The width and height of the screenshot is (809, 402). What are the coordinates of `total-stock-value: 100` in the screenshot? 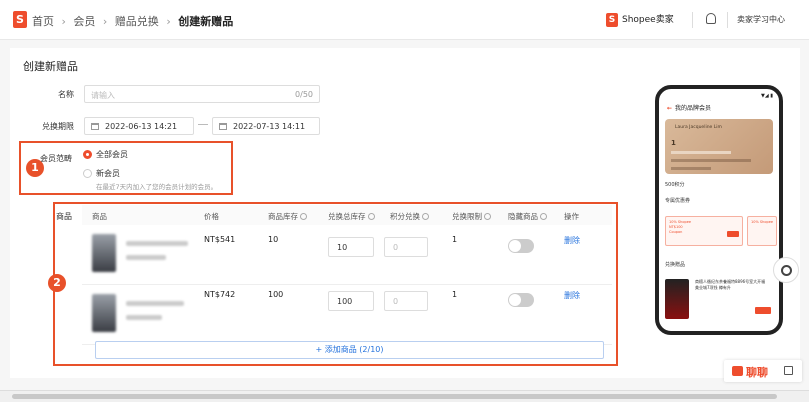 It's located at (345, 301).